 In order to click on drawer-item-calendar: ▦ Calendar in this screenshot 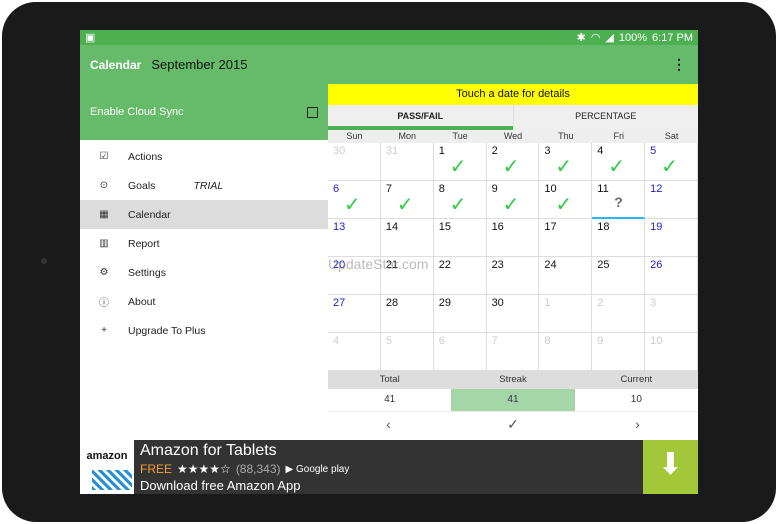, I will do `click(204, 214)`.